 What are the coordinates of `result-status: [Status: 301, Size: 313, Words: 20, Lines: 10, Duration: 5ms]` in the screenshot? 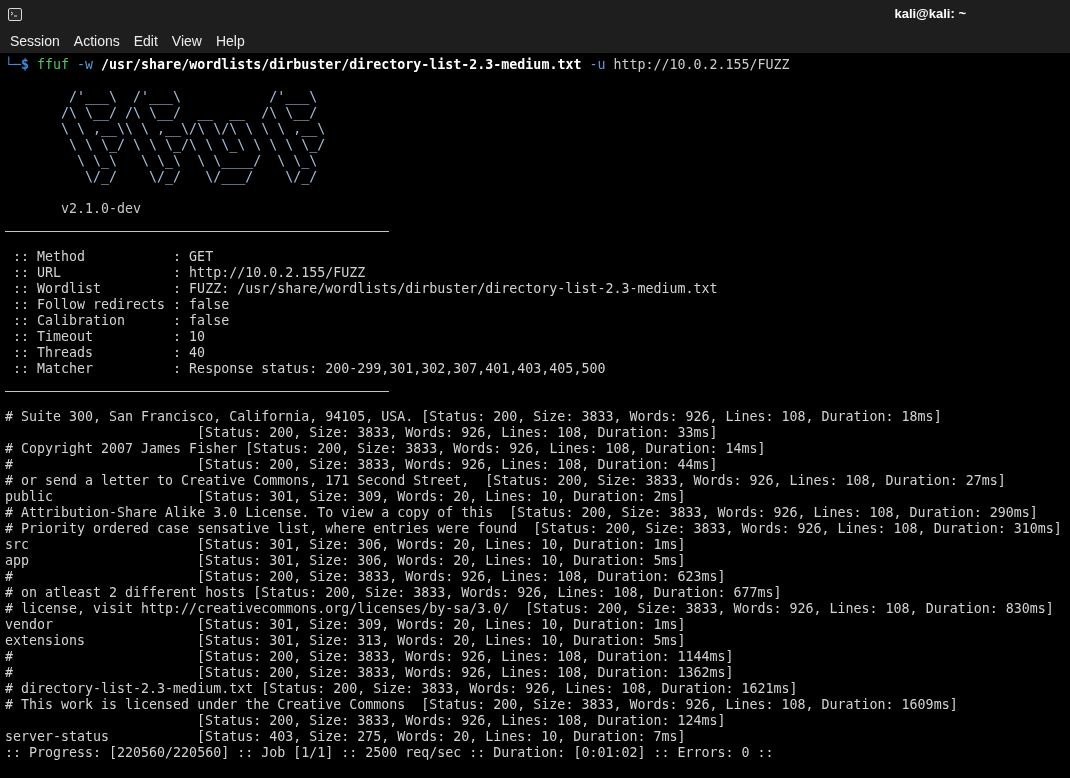 It's located at (441, 641).